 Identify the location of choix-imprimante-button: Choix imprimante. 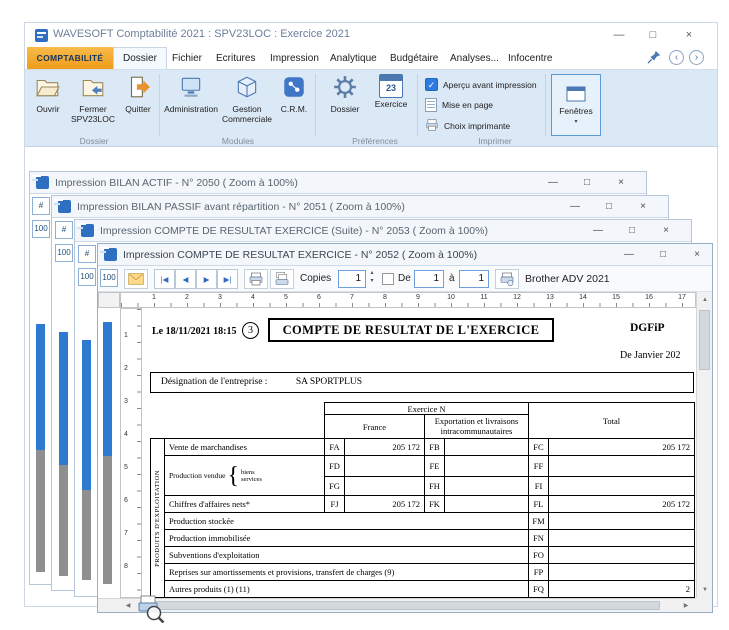
(467, 126).